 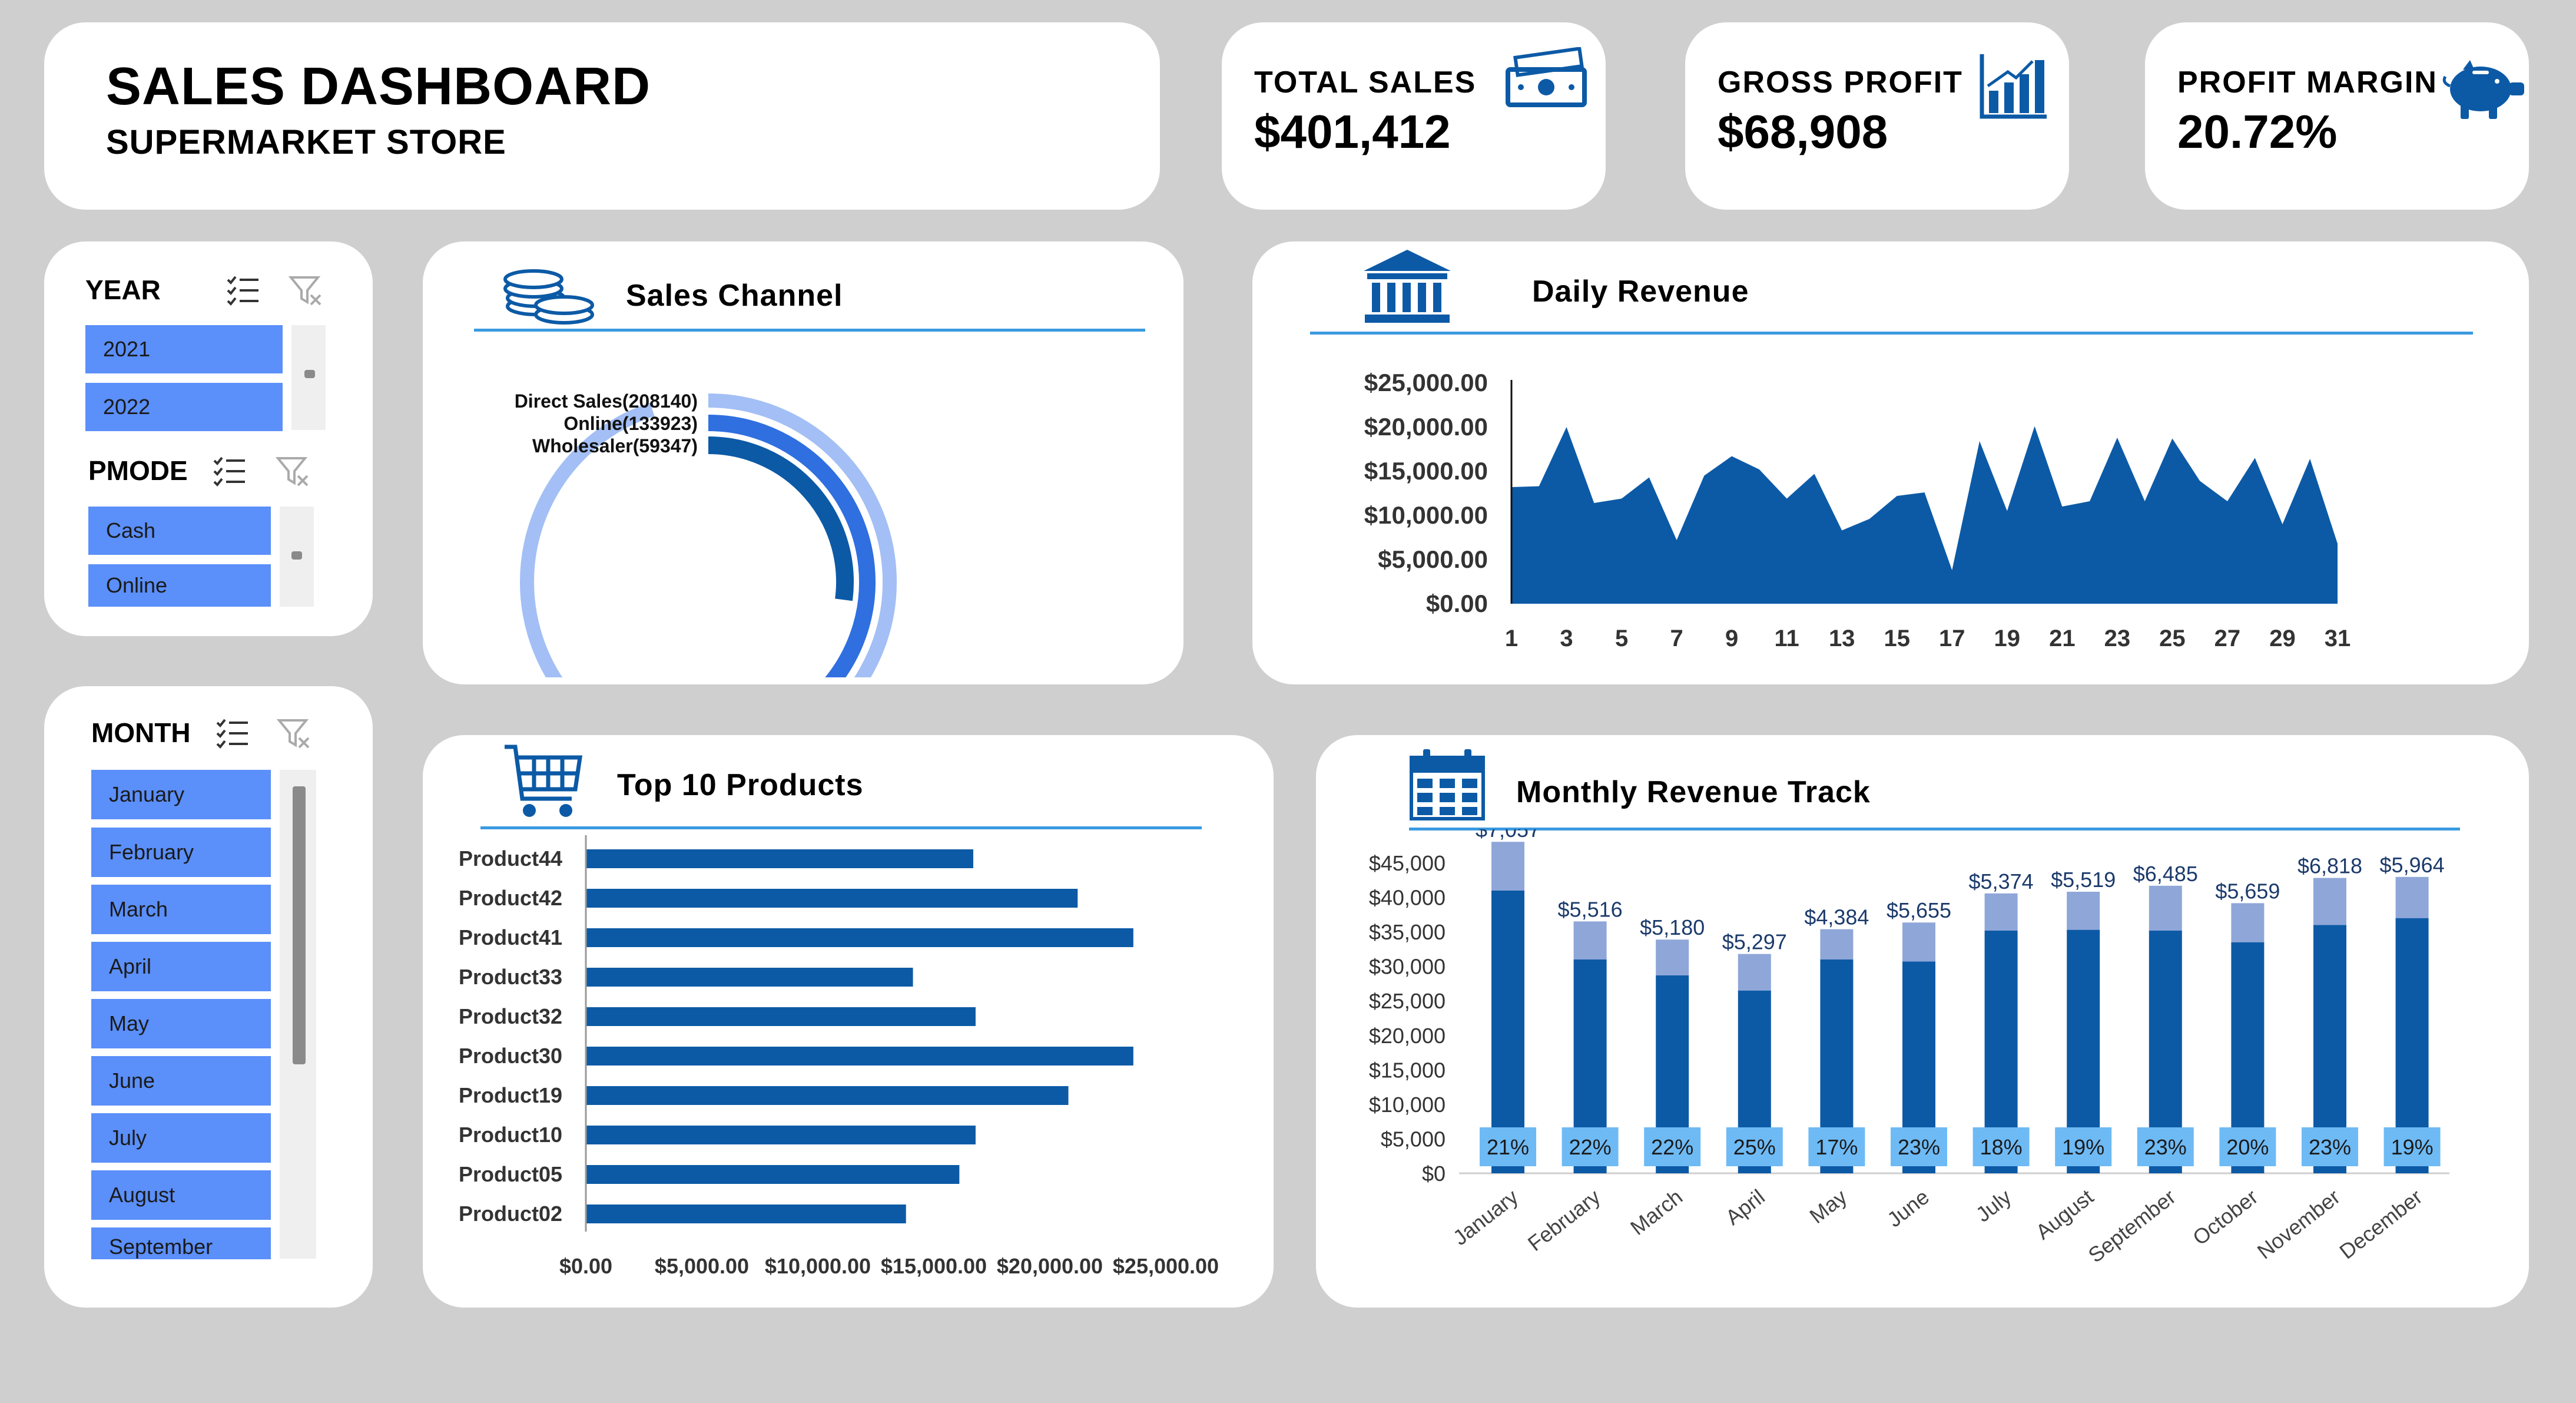 What do you see at coordinates (1676, 638) in the screenshot?
I see `x-tick-label: 7` at bounding box center [1676, 638].